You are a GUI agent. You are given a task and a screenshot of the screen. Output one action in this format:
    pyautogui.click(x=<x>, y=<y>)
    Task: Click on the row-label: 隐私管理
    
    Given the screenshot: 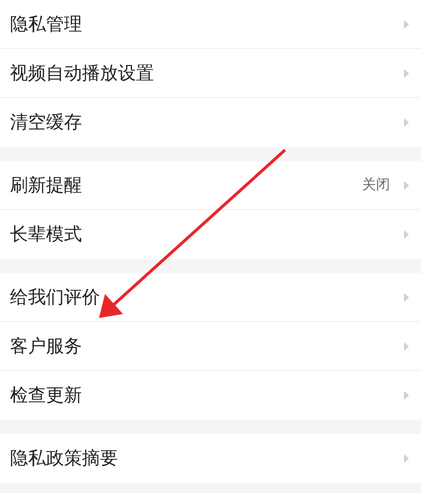 What is the action you would take?
    pyautogui.click(x=46, y=24)
    